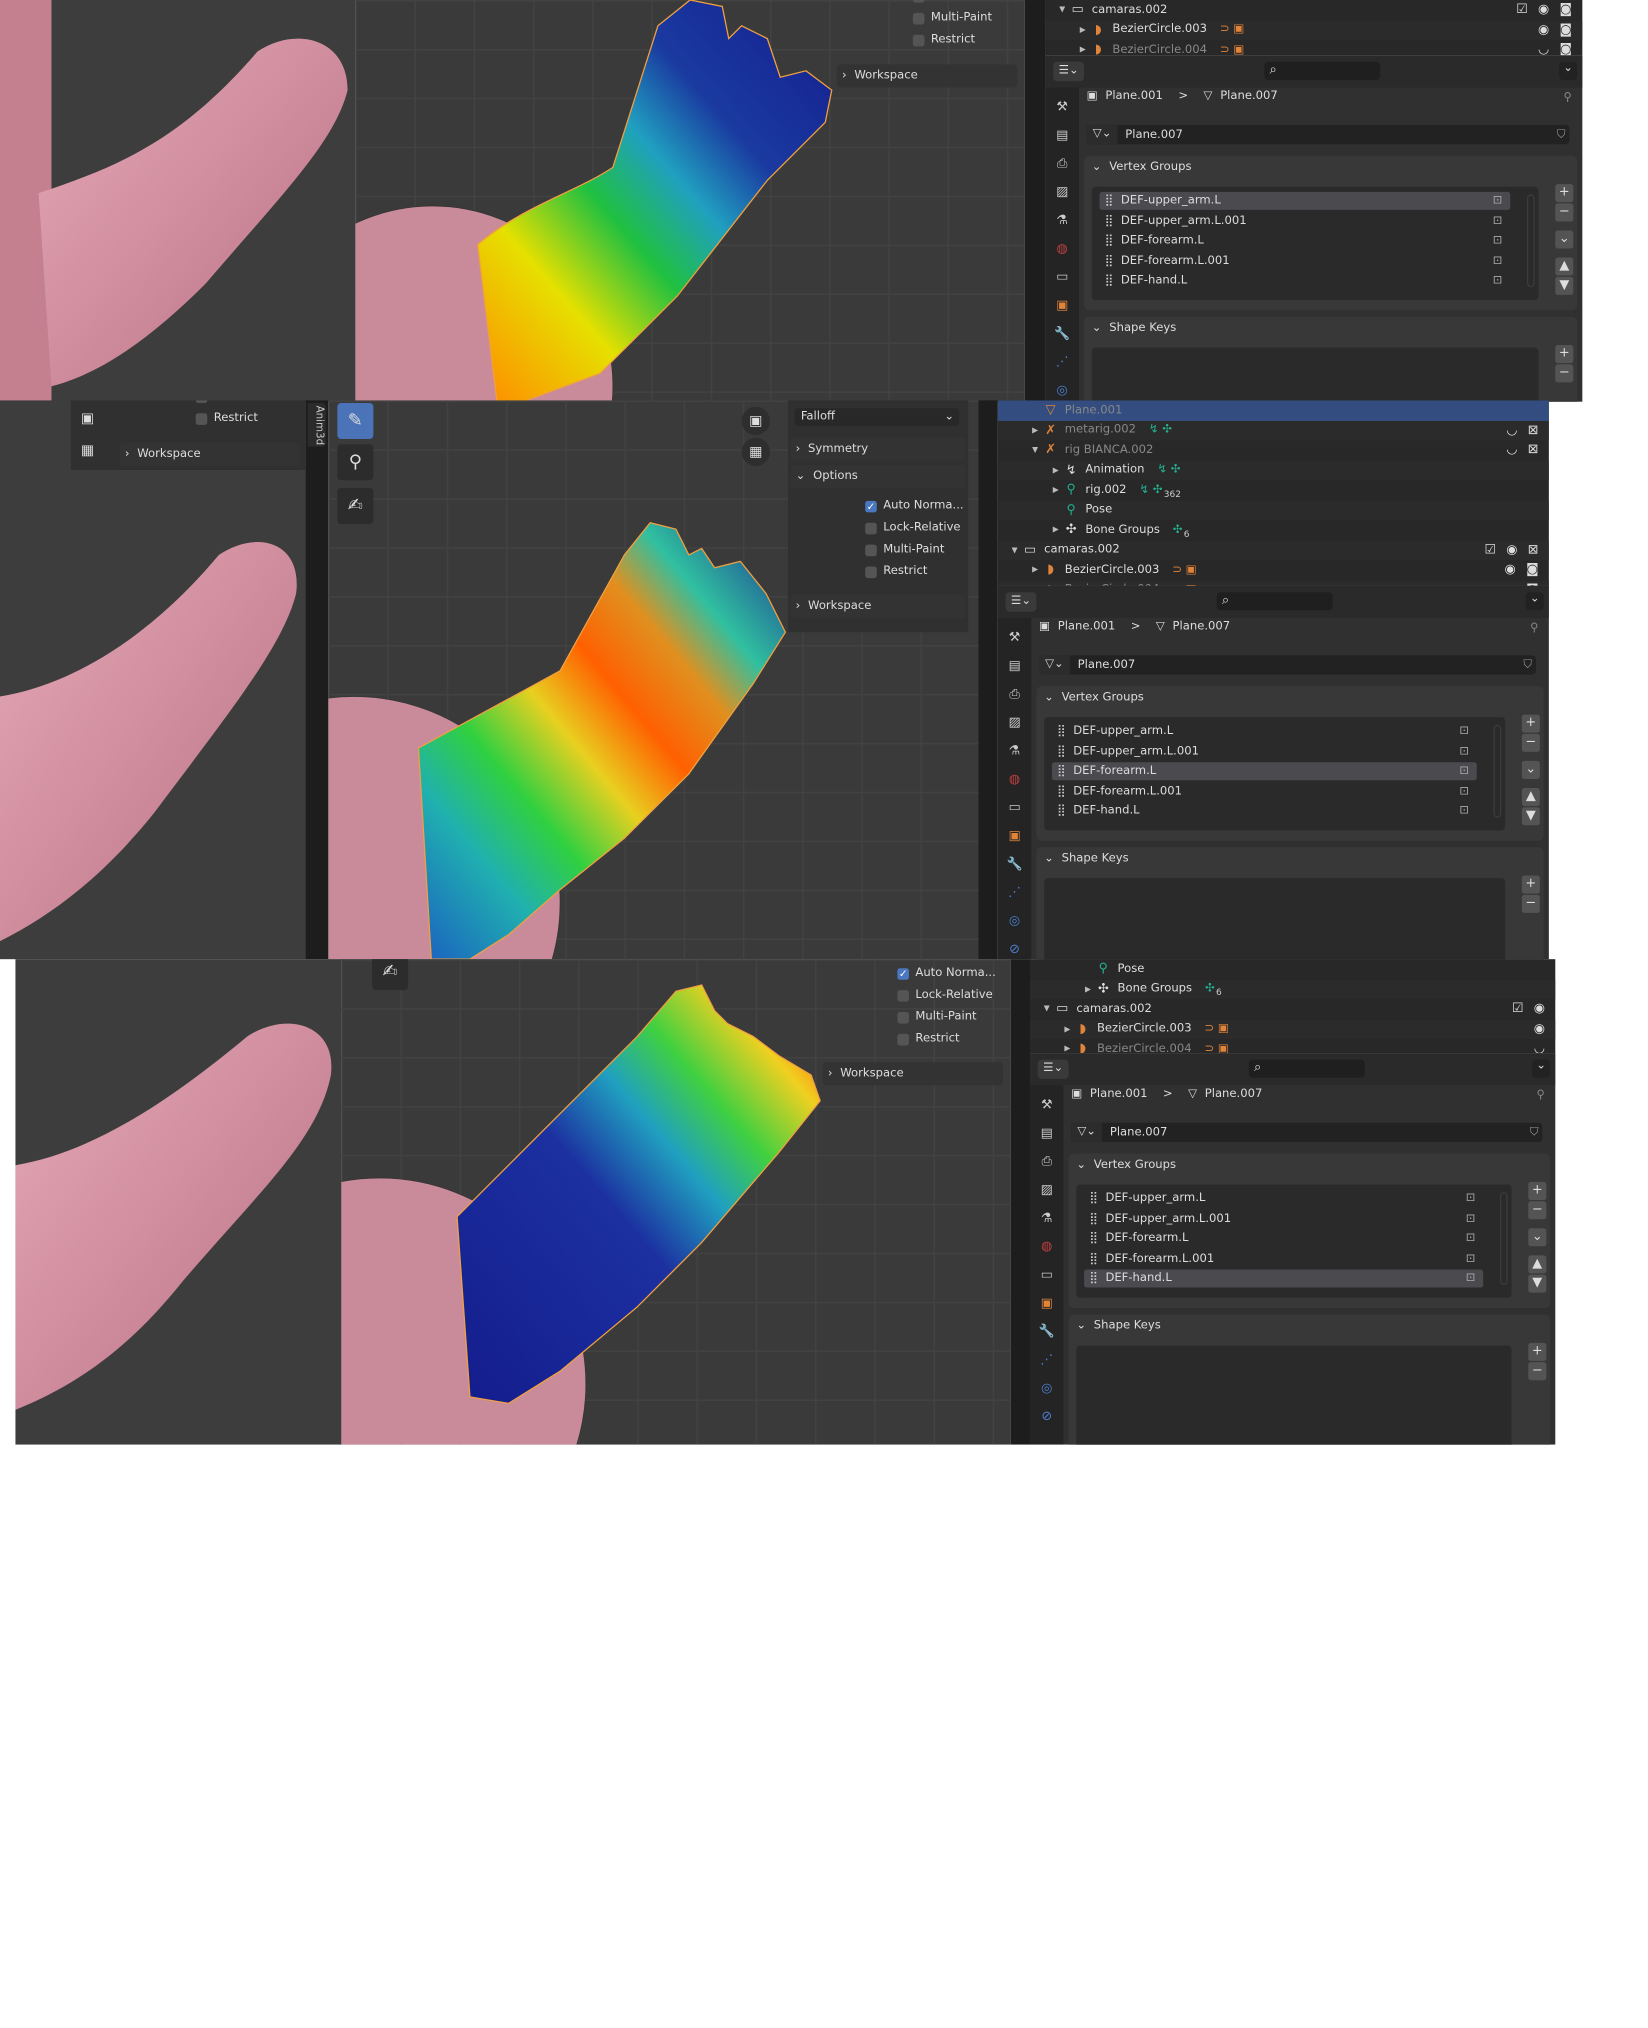 This screenshot has width=1648, height=2028. Describe the element at coordinates (871, 506) in the screenshot. I see `checkbox: ✓` at that location.